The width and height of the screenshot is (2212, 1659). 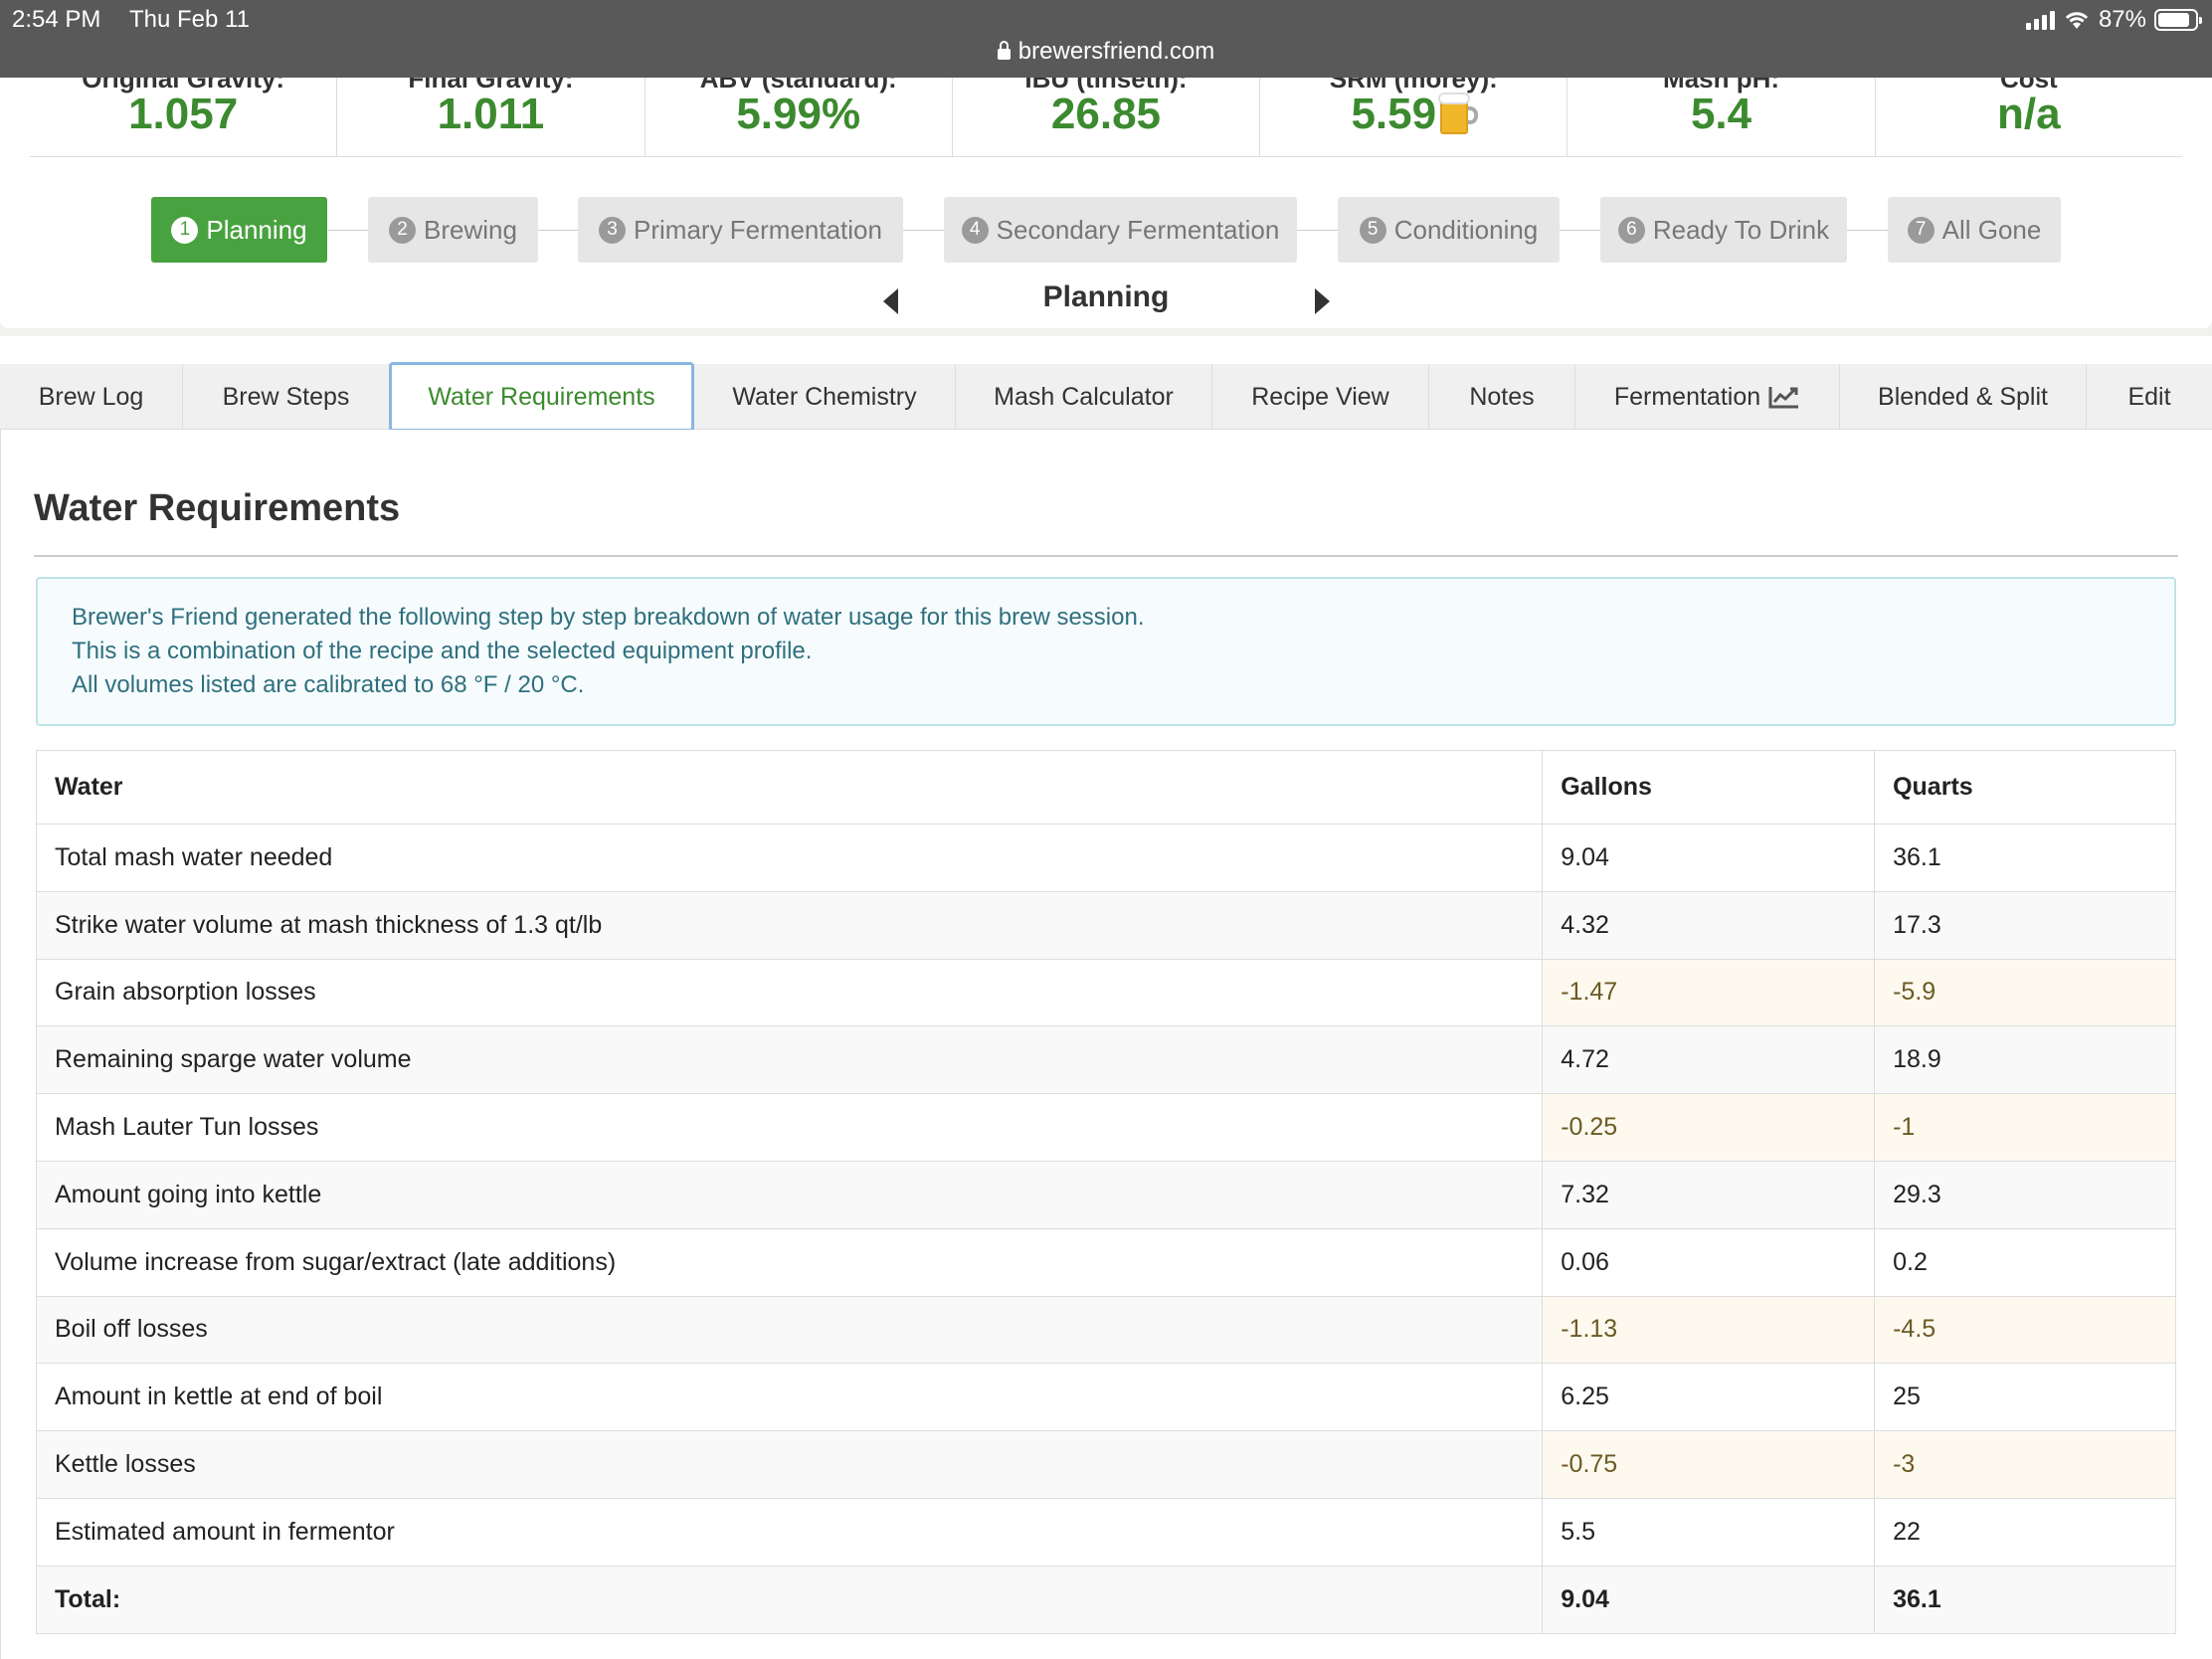 I want to click on stage-label: Ready To Drink, so click(x=1741, y=229).